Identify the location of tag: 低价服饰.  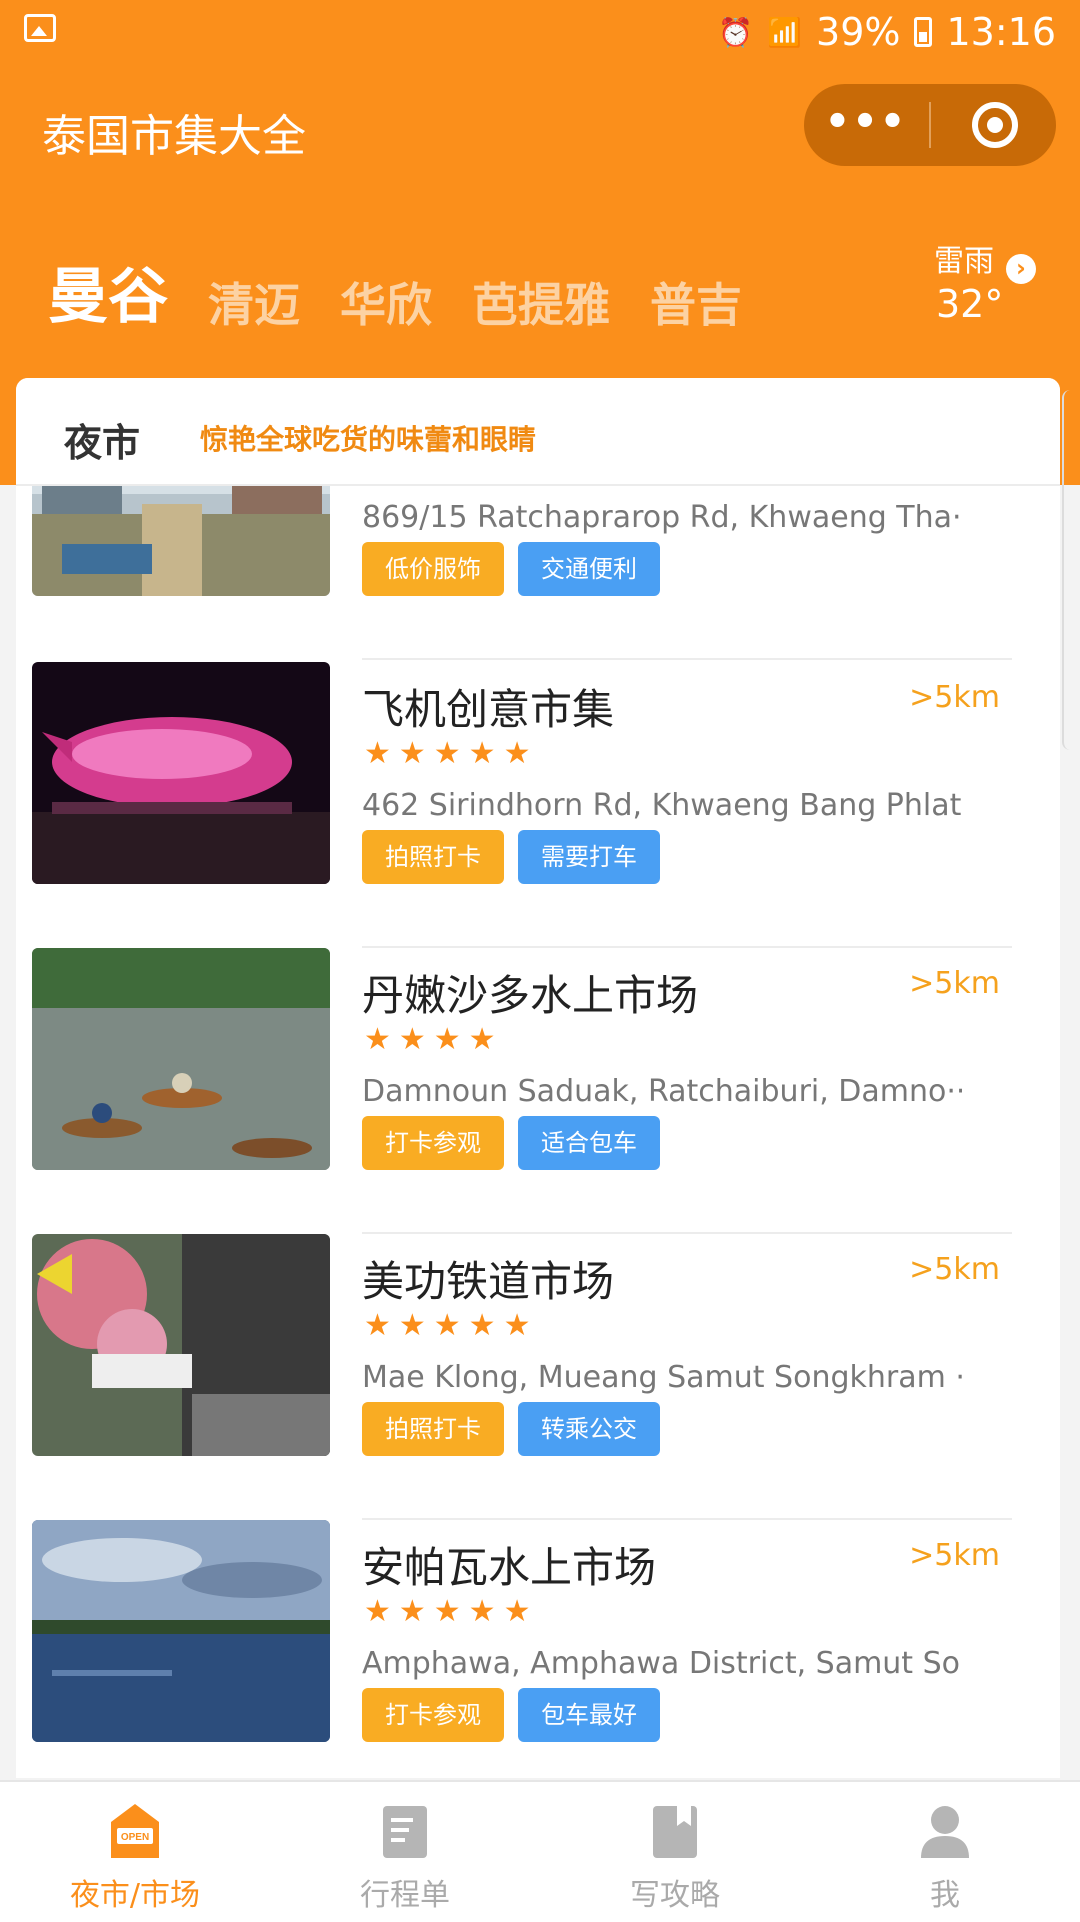
(433, 569).